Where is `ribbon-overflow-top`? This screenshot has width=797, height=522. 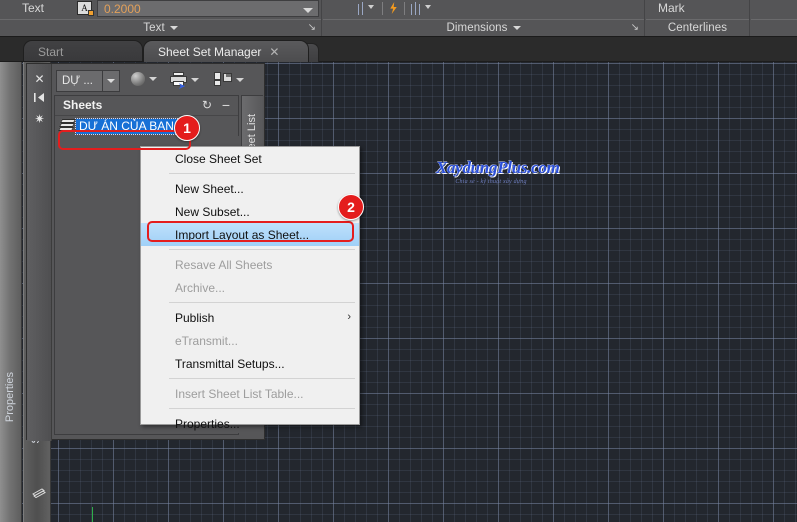 ribbon-overflow-top is located at coordinates (774, 9).